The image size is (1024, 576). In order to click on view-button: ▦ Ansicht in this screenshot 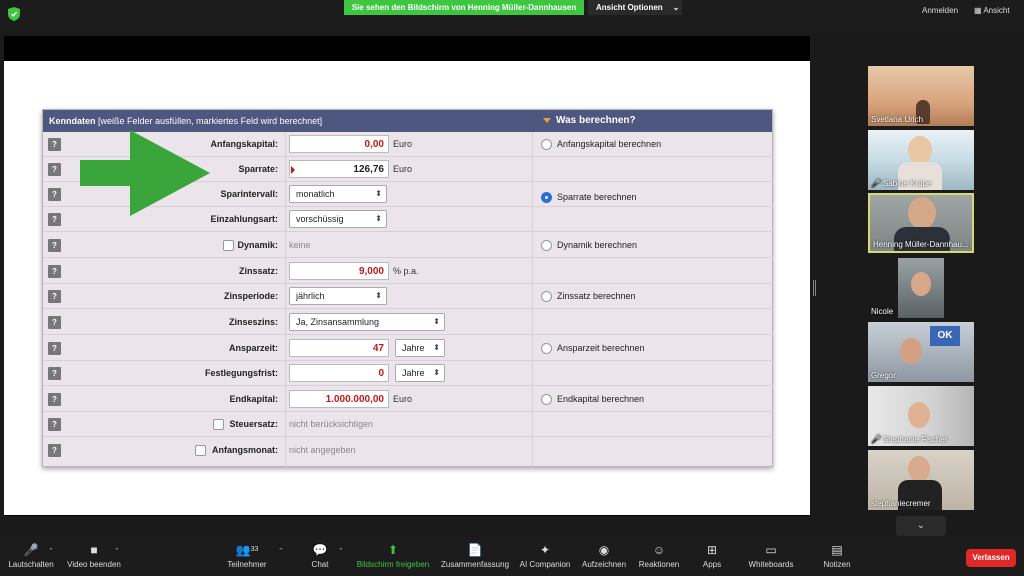, I will do `click(992, 10)`.